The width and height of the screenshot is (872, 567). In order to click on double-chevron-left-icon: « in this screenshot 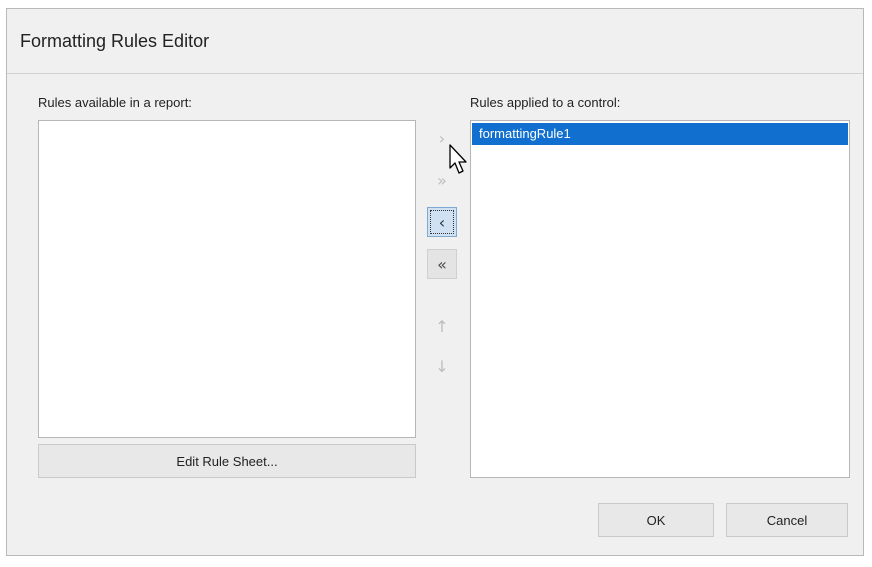, I will do `click(442, 264)`.